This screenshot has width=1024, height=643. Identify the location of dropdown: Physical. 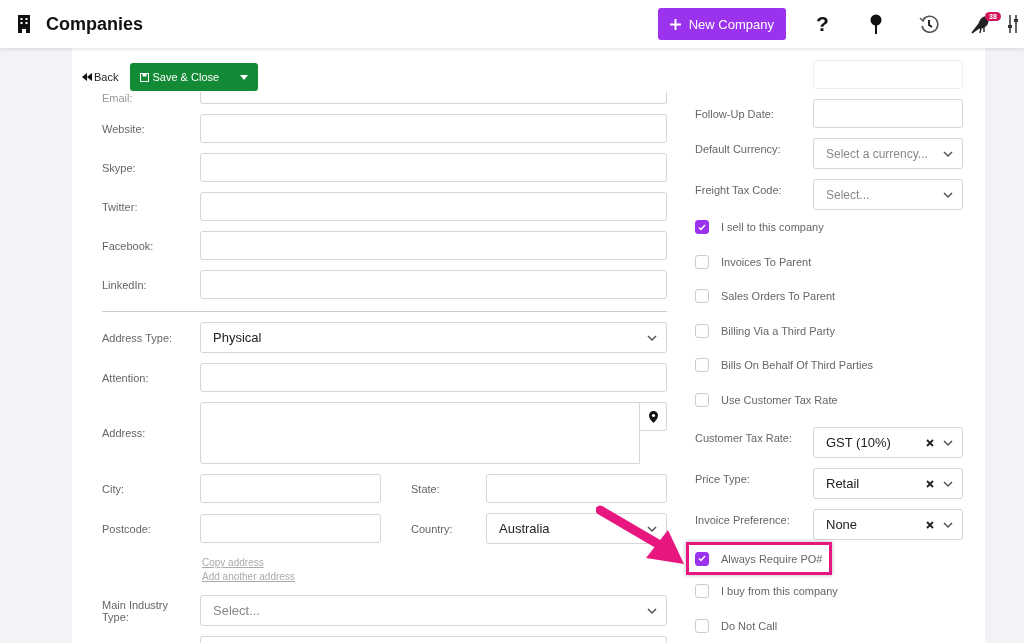
(433, 337).